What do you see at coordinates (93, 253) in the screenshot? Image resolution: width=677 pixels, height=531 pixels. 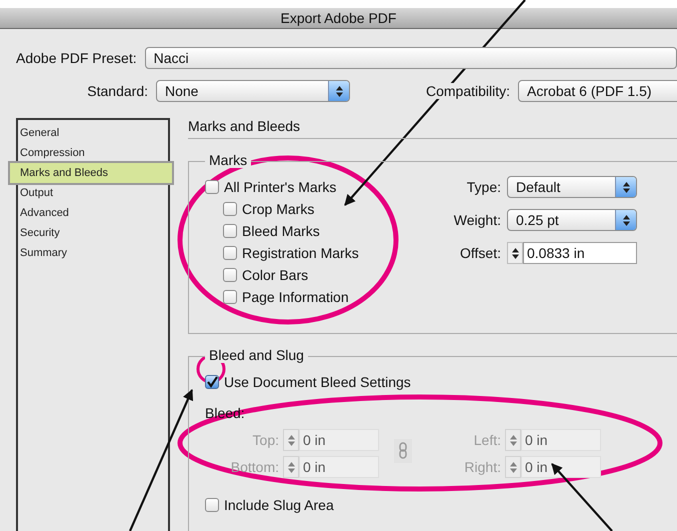 I see `sidebar-item: Summary` at bounding box center [93, 253].